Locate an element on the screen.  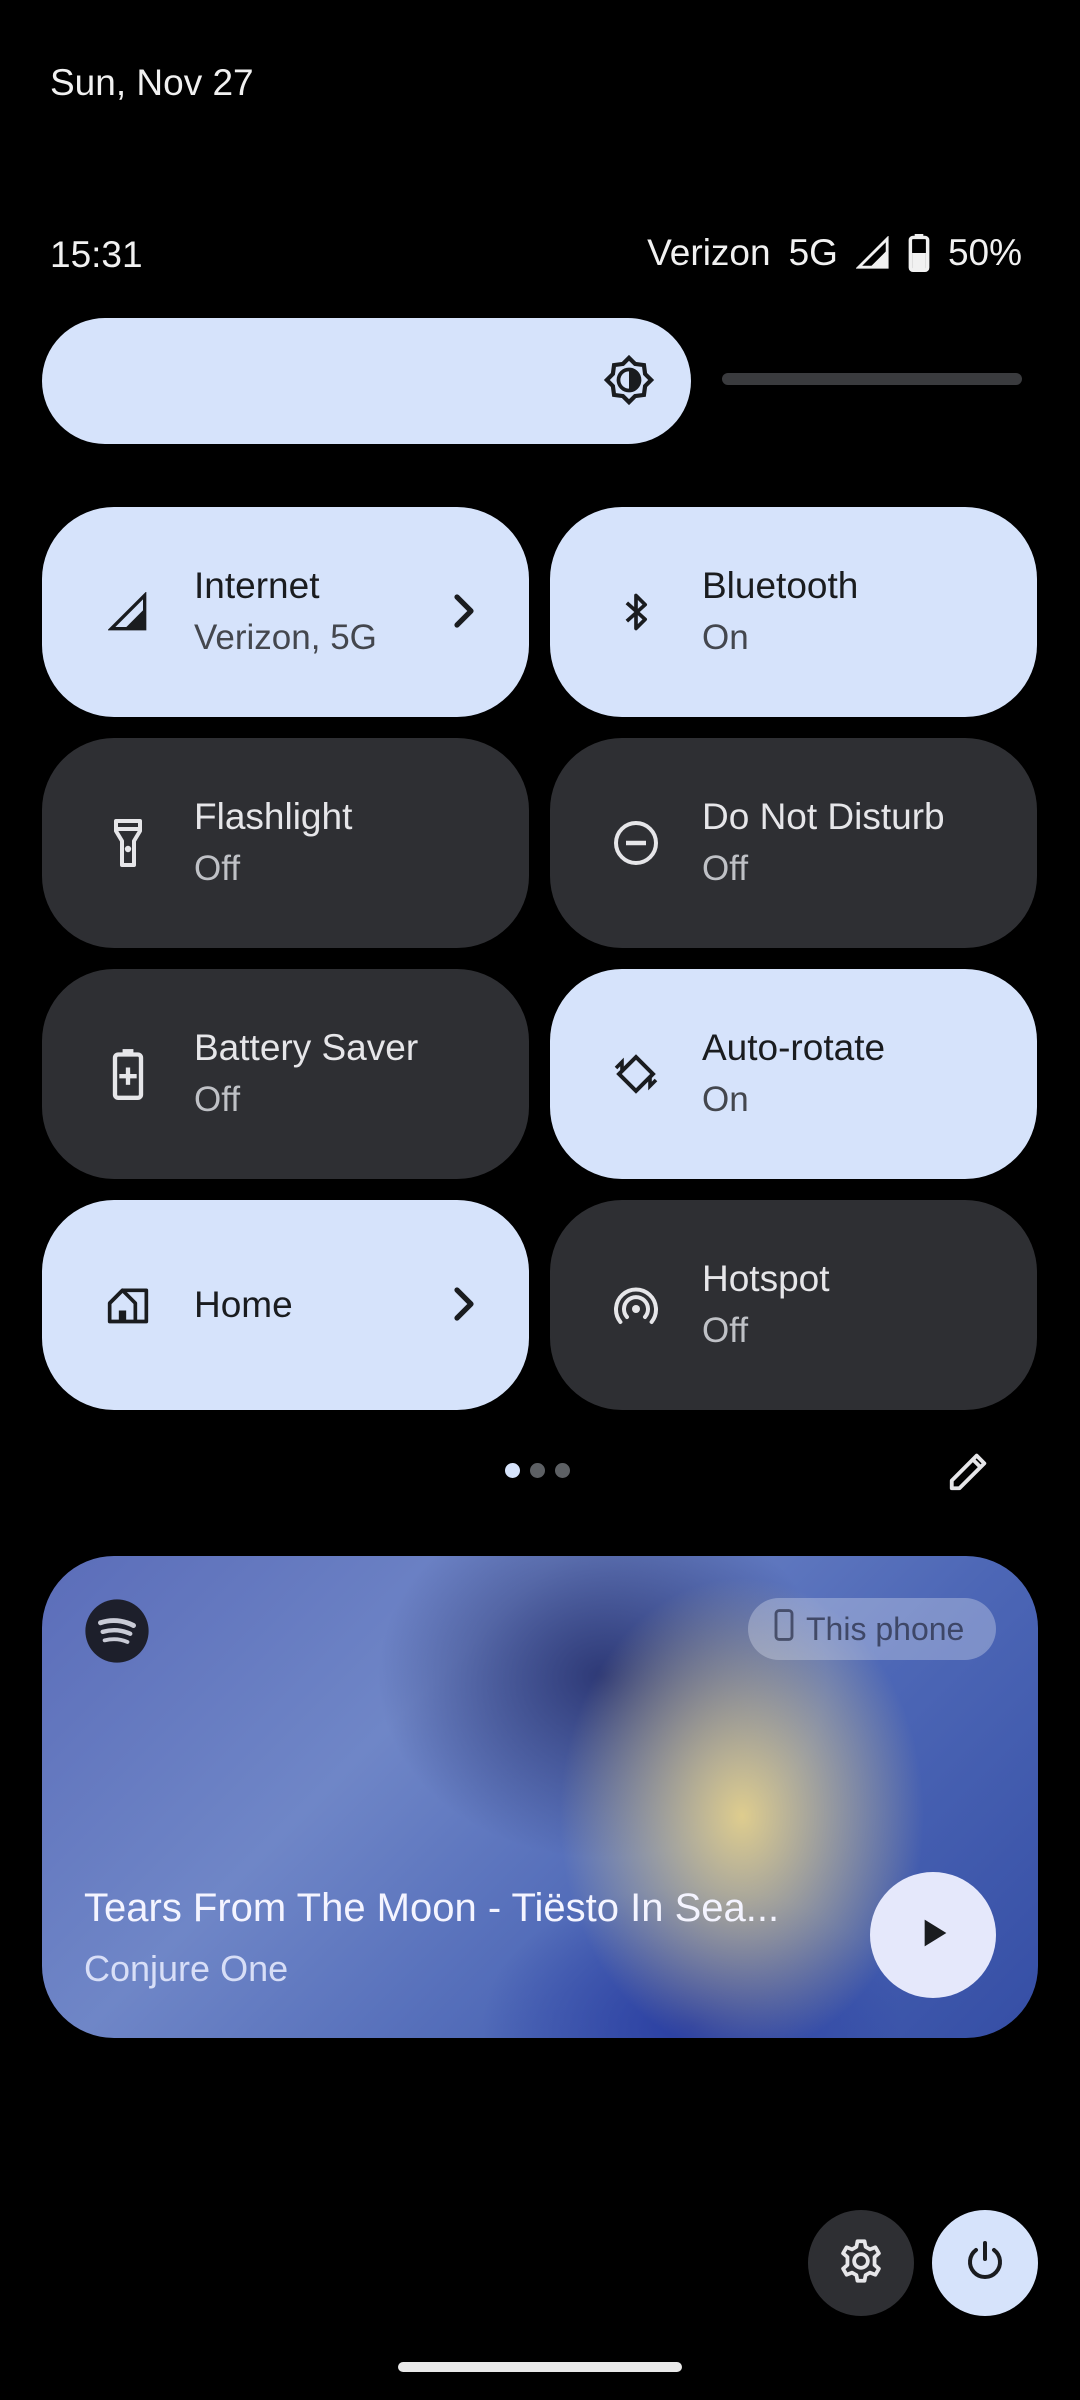
cell-signal-icon is located at coordinates (872, 253).